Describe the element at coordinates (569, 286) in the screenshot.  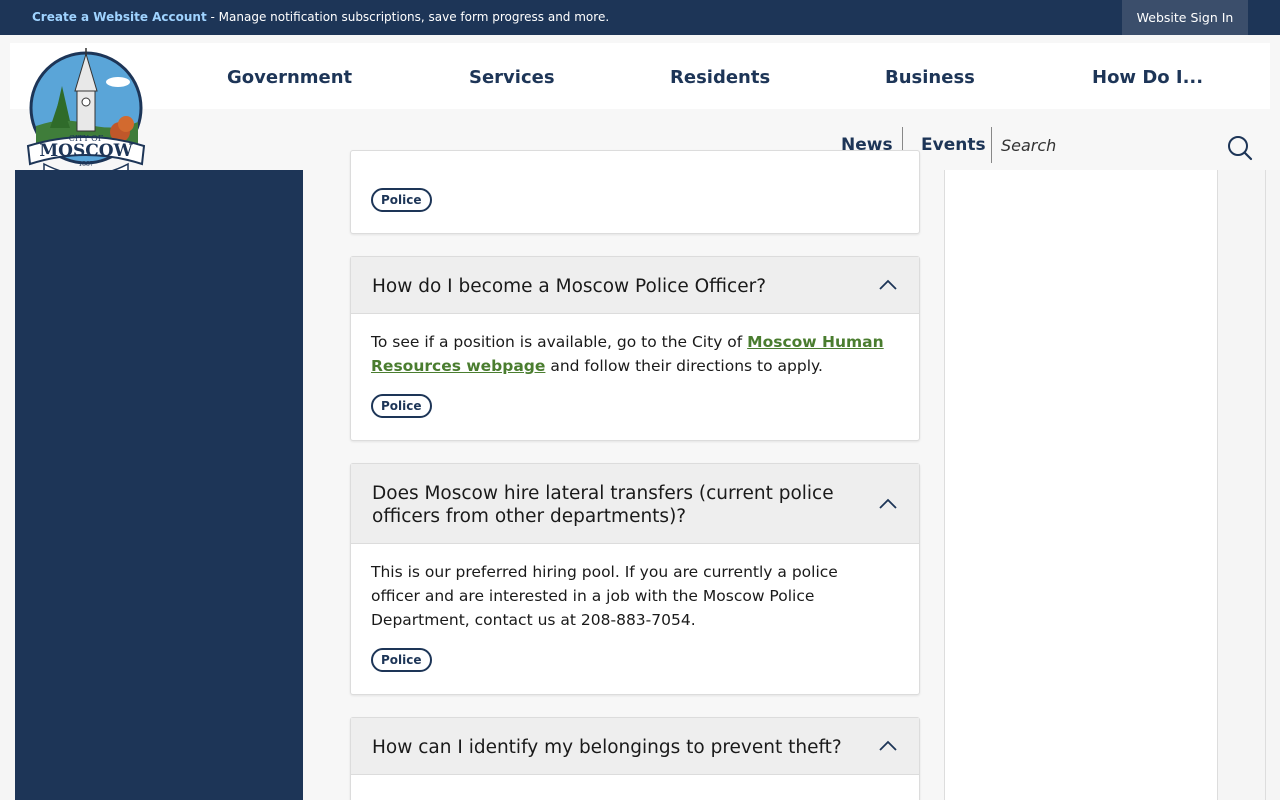
I see `faq-question: How do I become a Moscow Police Officer?` at that location.